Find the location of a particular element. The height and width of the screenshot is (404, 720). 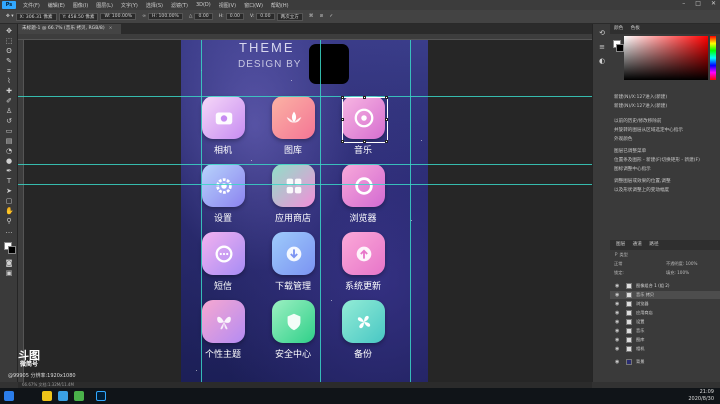

close-tab-icon: × is located at coordinates (111, 28).